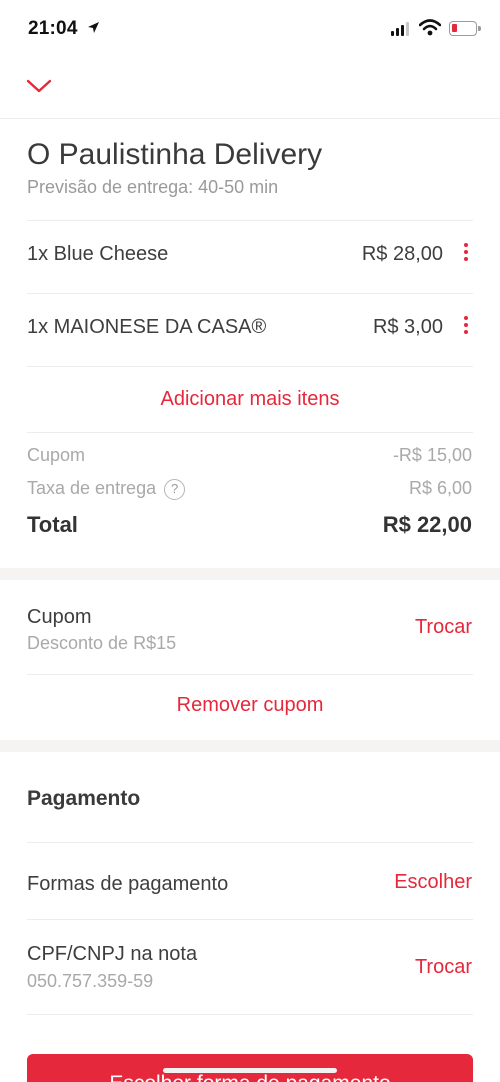 This screenshot has width=500, height=1082. Describe the element at coordinates (93, 30) in the screenshot. I see `location-arrow-icon` at that location.